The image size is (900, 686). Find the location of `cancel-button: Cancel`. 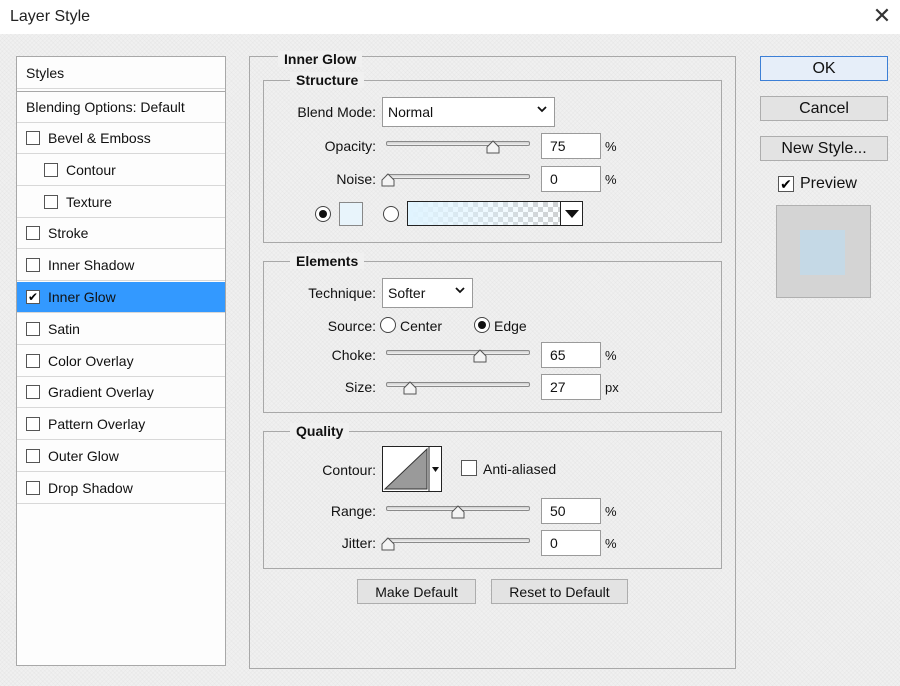

cancel-button: Cancel is located at coordinates (824, 108).